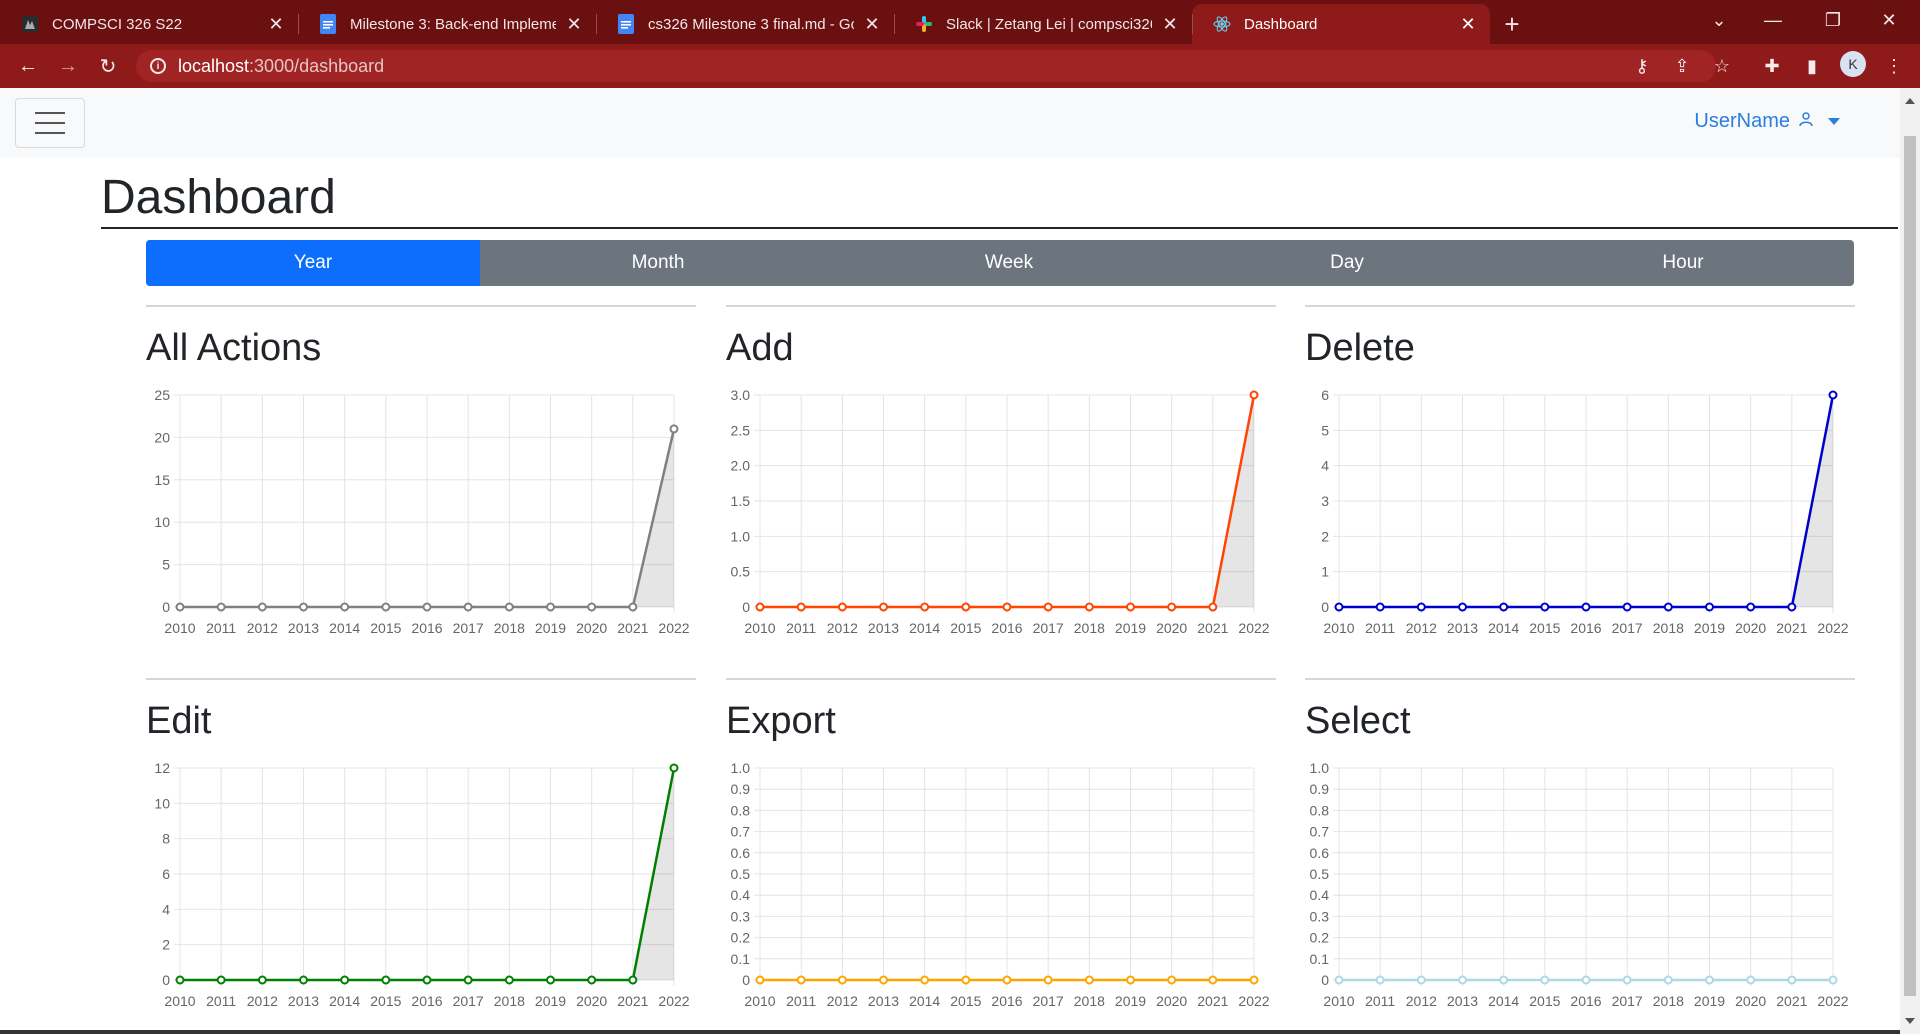 This screenshot has height=1034, width=1920. Describe the element at coordinates (149, 24) in the screenshot. I see `browser-tab: COMPSCI 326 S22 ✕` at that location.